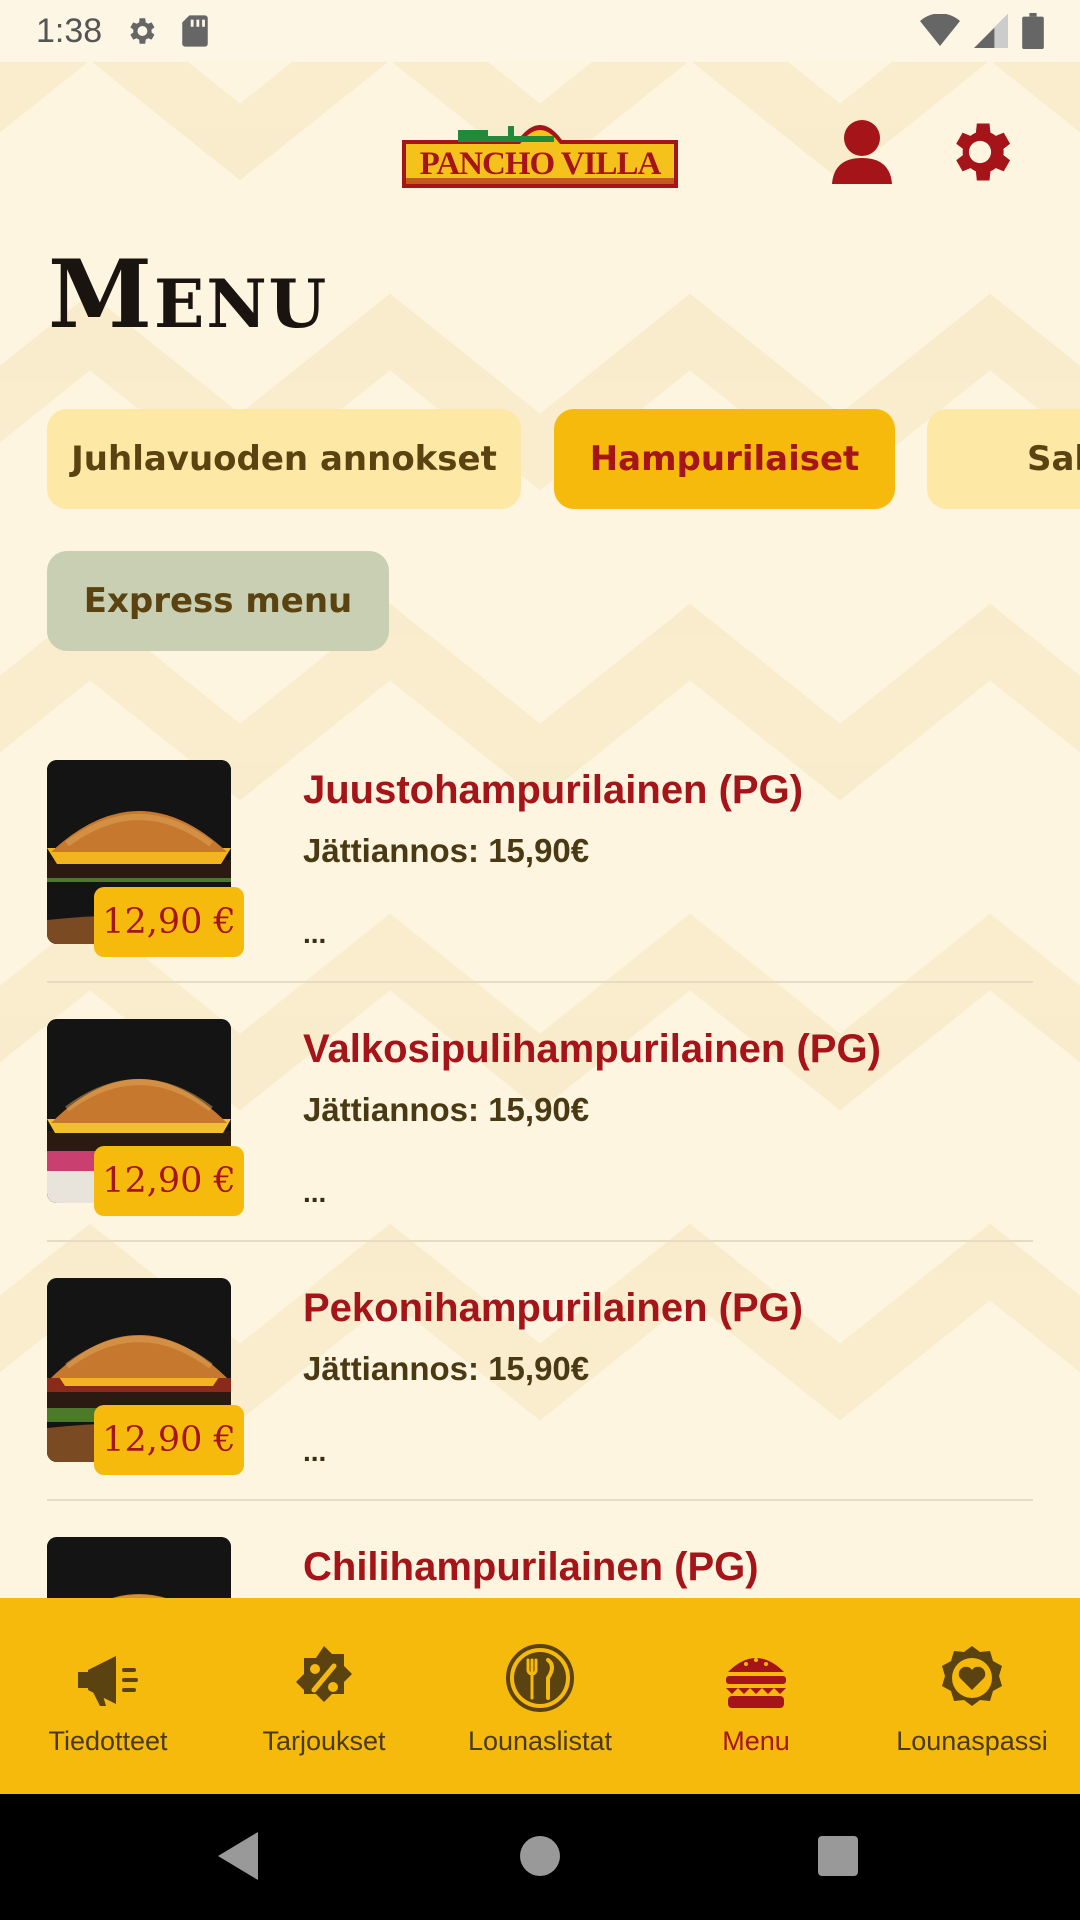  I want to click on item-name: Pekonihampurilainen (PG), so click(553, 1308).